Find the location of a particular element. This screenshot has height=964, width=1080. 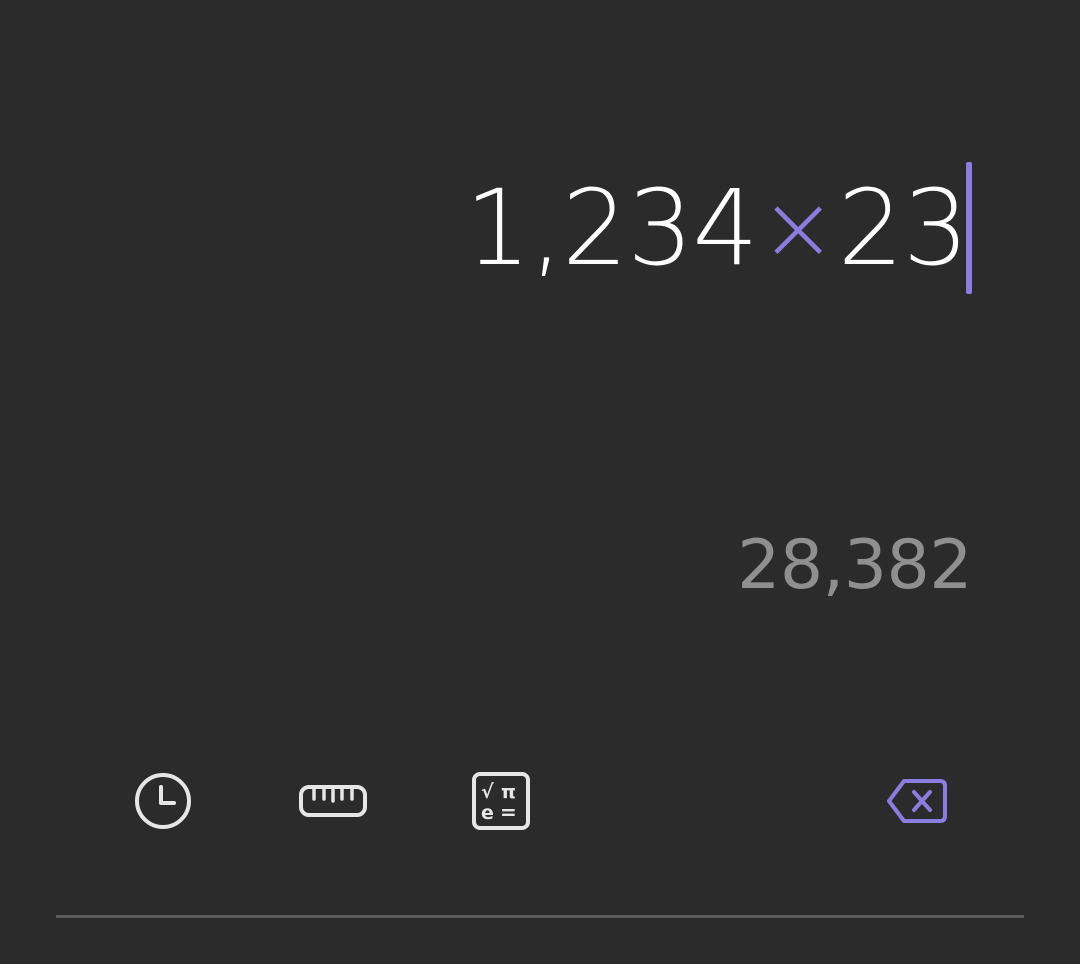

scientific-mode-icon: √ π e = is located at coordinates (501, 801).